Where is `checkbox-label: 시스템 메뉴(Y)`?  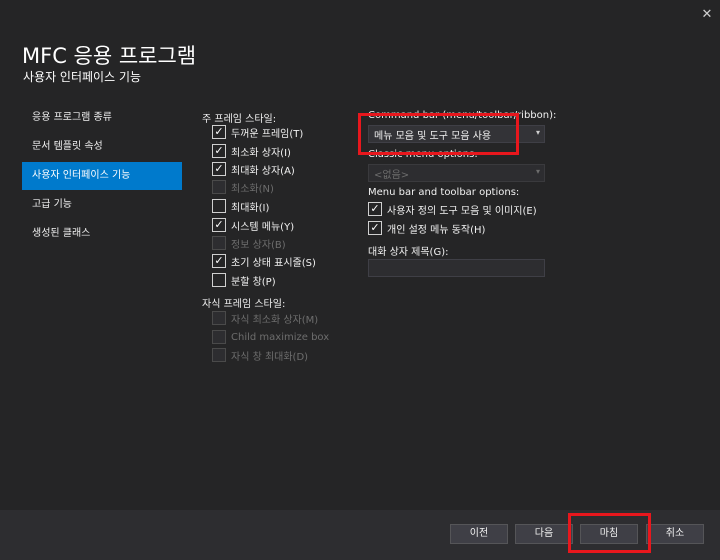
checkbox-label: 시스템 메뉴(Y) is located at coordinates (263, 227).